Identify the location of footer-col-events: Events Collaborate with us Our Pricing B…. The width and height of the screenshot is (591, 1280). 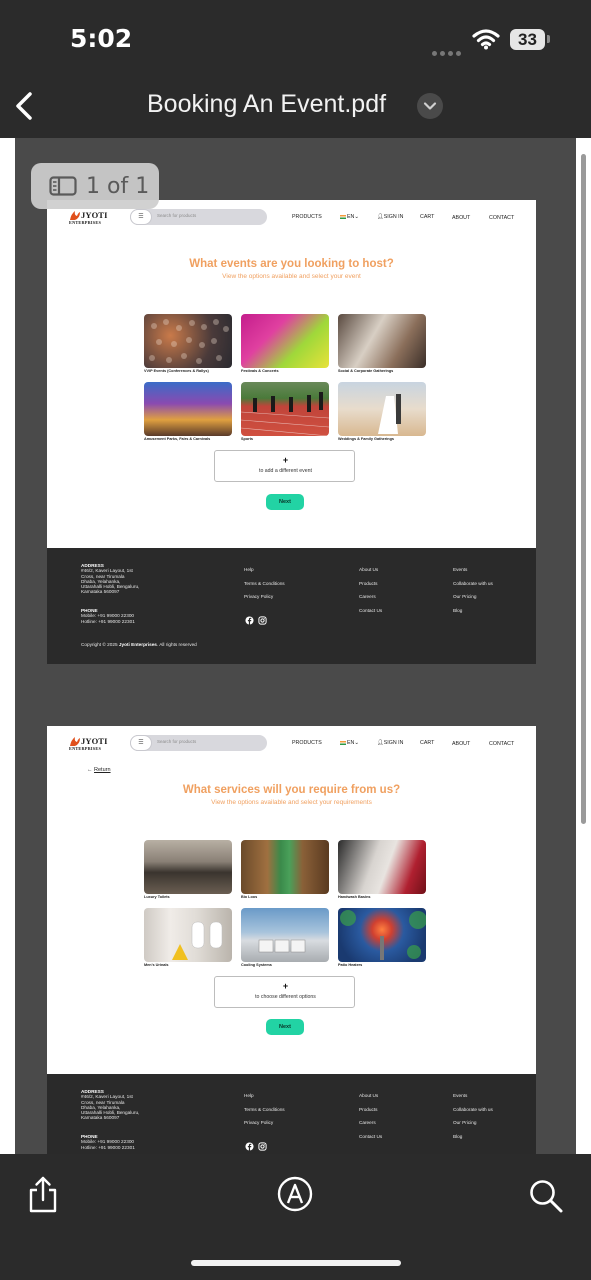
(473, 1116).